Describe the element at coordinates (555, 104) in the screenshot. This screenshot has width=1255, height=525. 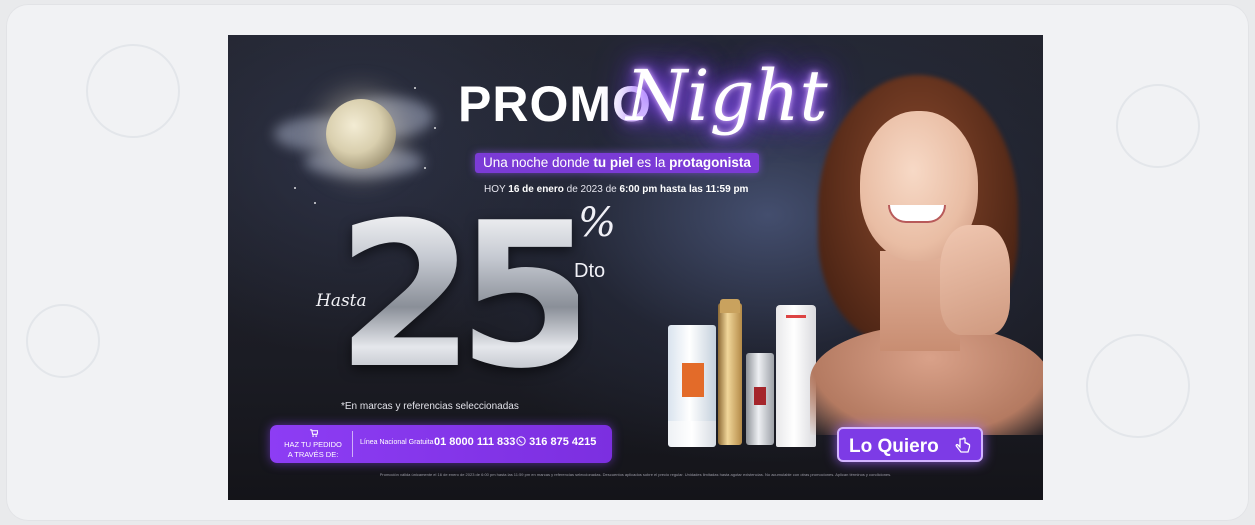
I see `promo-title: PROMO` at that location.